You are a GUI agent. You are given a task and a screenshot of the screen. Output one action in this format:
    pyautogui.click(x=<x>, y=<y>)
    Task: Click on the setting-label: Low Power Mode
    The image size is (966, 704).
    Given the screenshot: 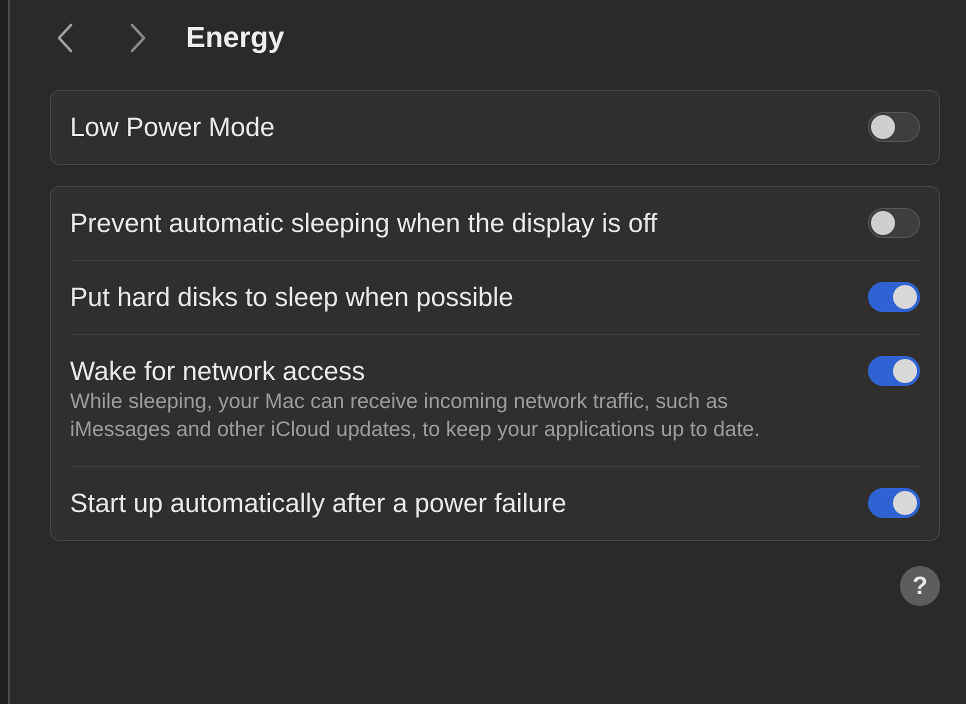 What is the action you would take?
    pyautogui.click(x=173, y=127)
    